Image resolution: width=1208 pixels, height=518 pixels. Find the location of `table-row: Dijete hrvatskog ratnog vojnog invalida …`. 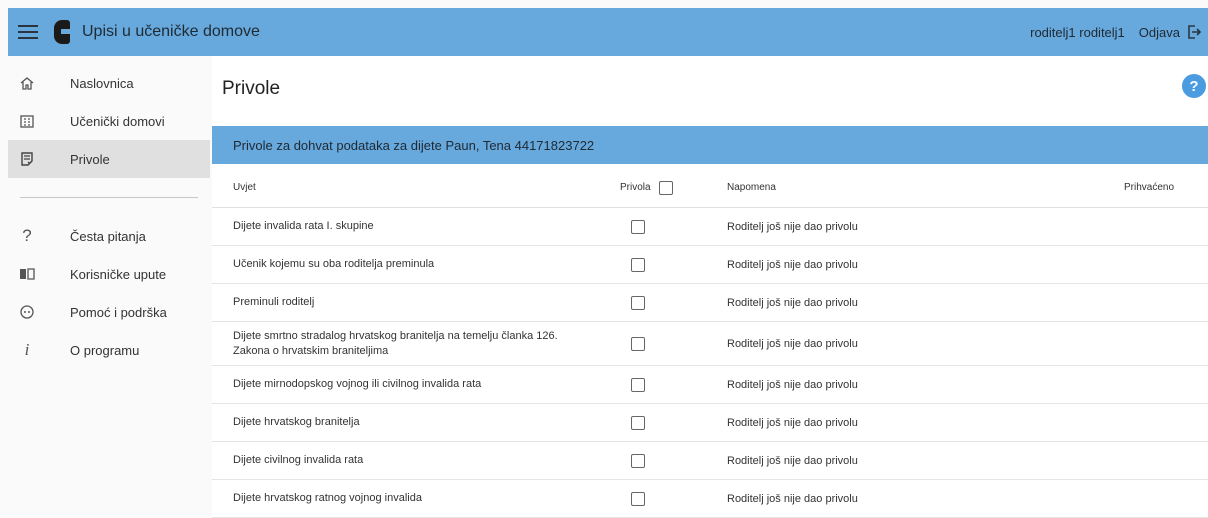

table-row: Dijete hrvatskog ratnog vojnog invalida … is located at coordinates (710, 499).